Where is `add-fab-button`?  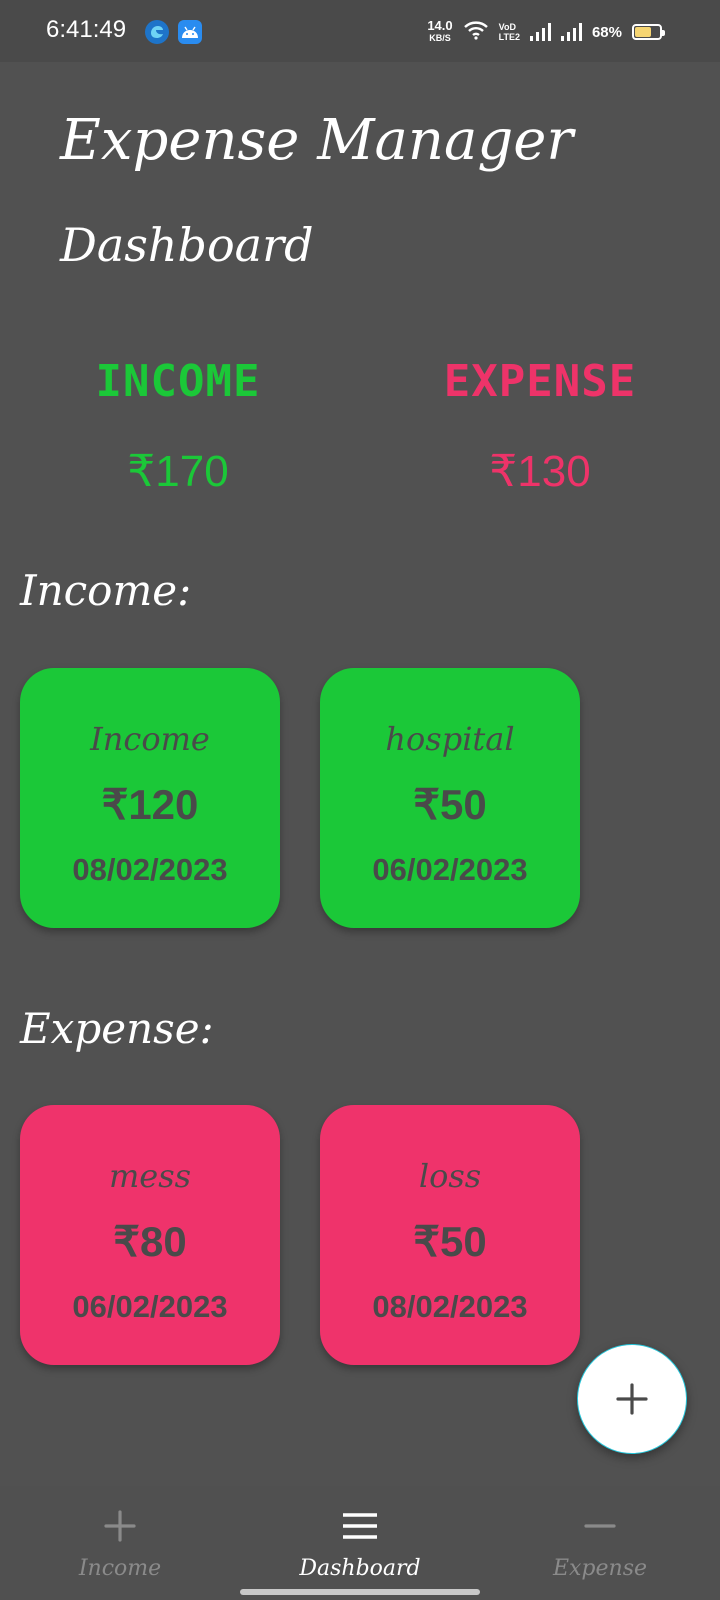 add-fab-button is located at coordinates (632, 1399).